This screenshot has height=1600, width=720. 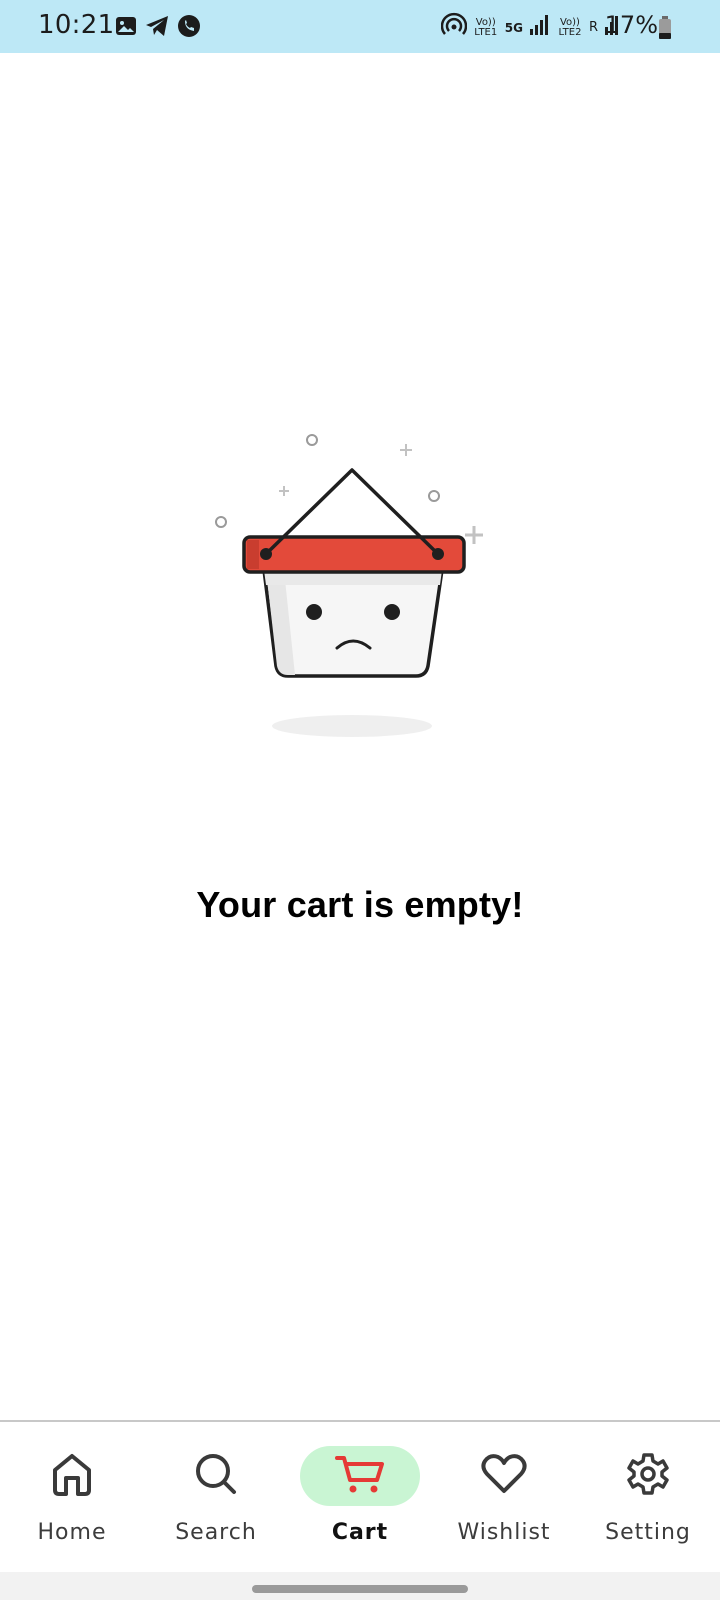 I want to click on gesture-handle, so click(x=360, y=1589).